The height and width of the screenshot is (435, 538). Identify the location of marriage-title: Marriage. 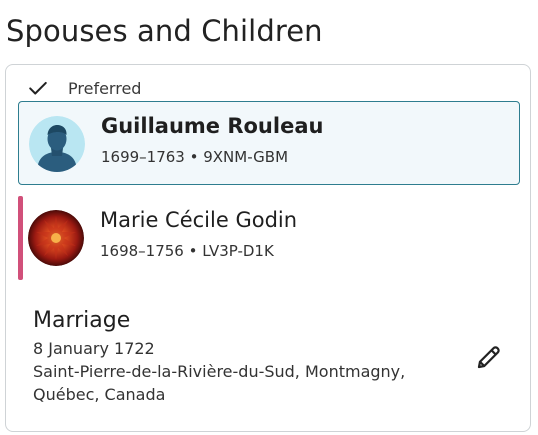
(82, 320).